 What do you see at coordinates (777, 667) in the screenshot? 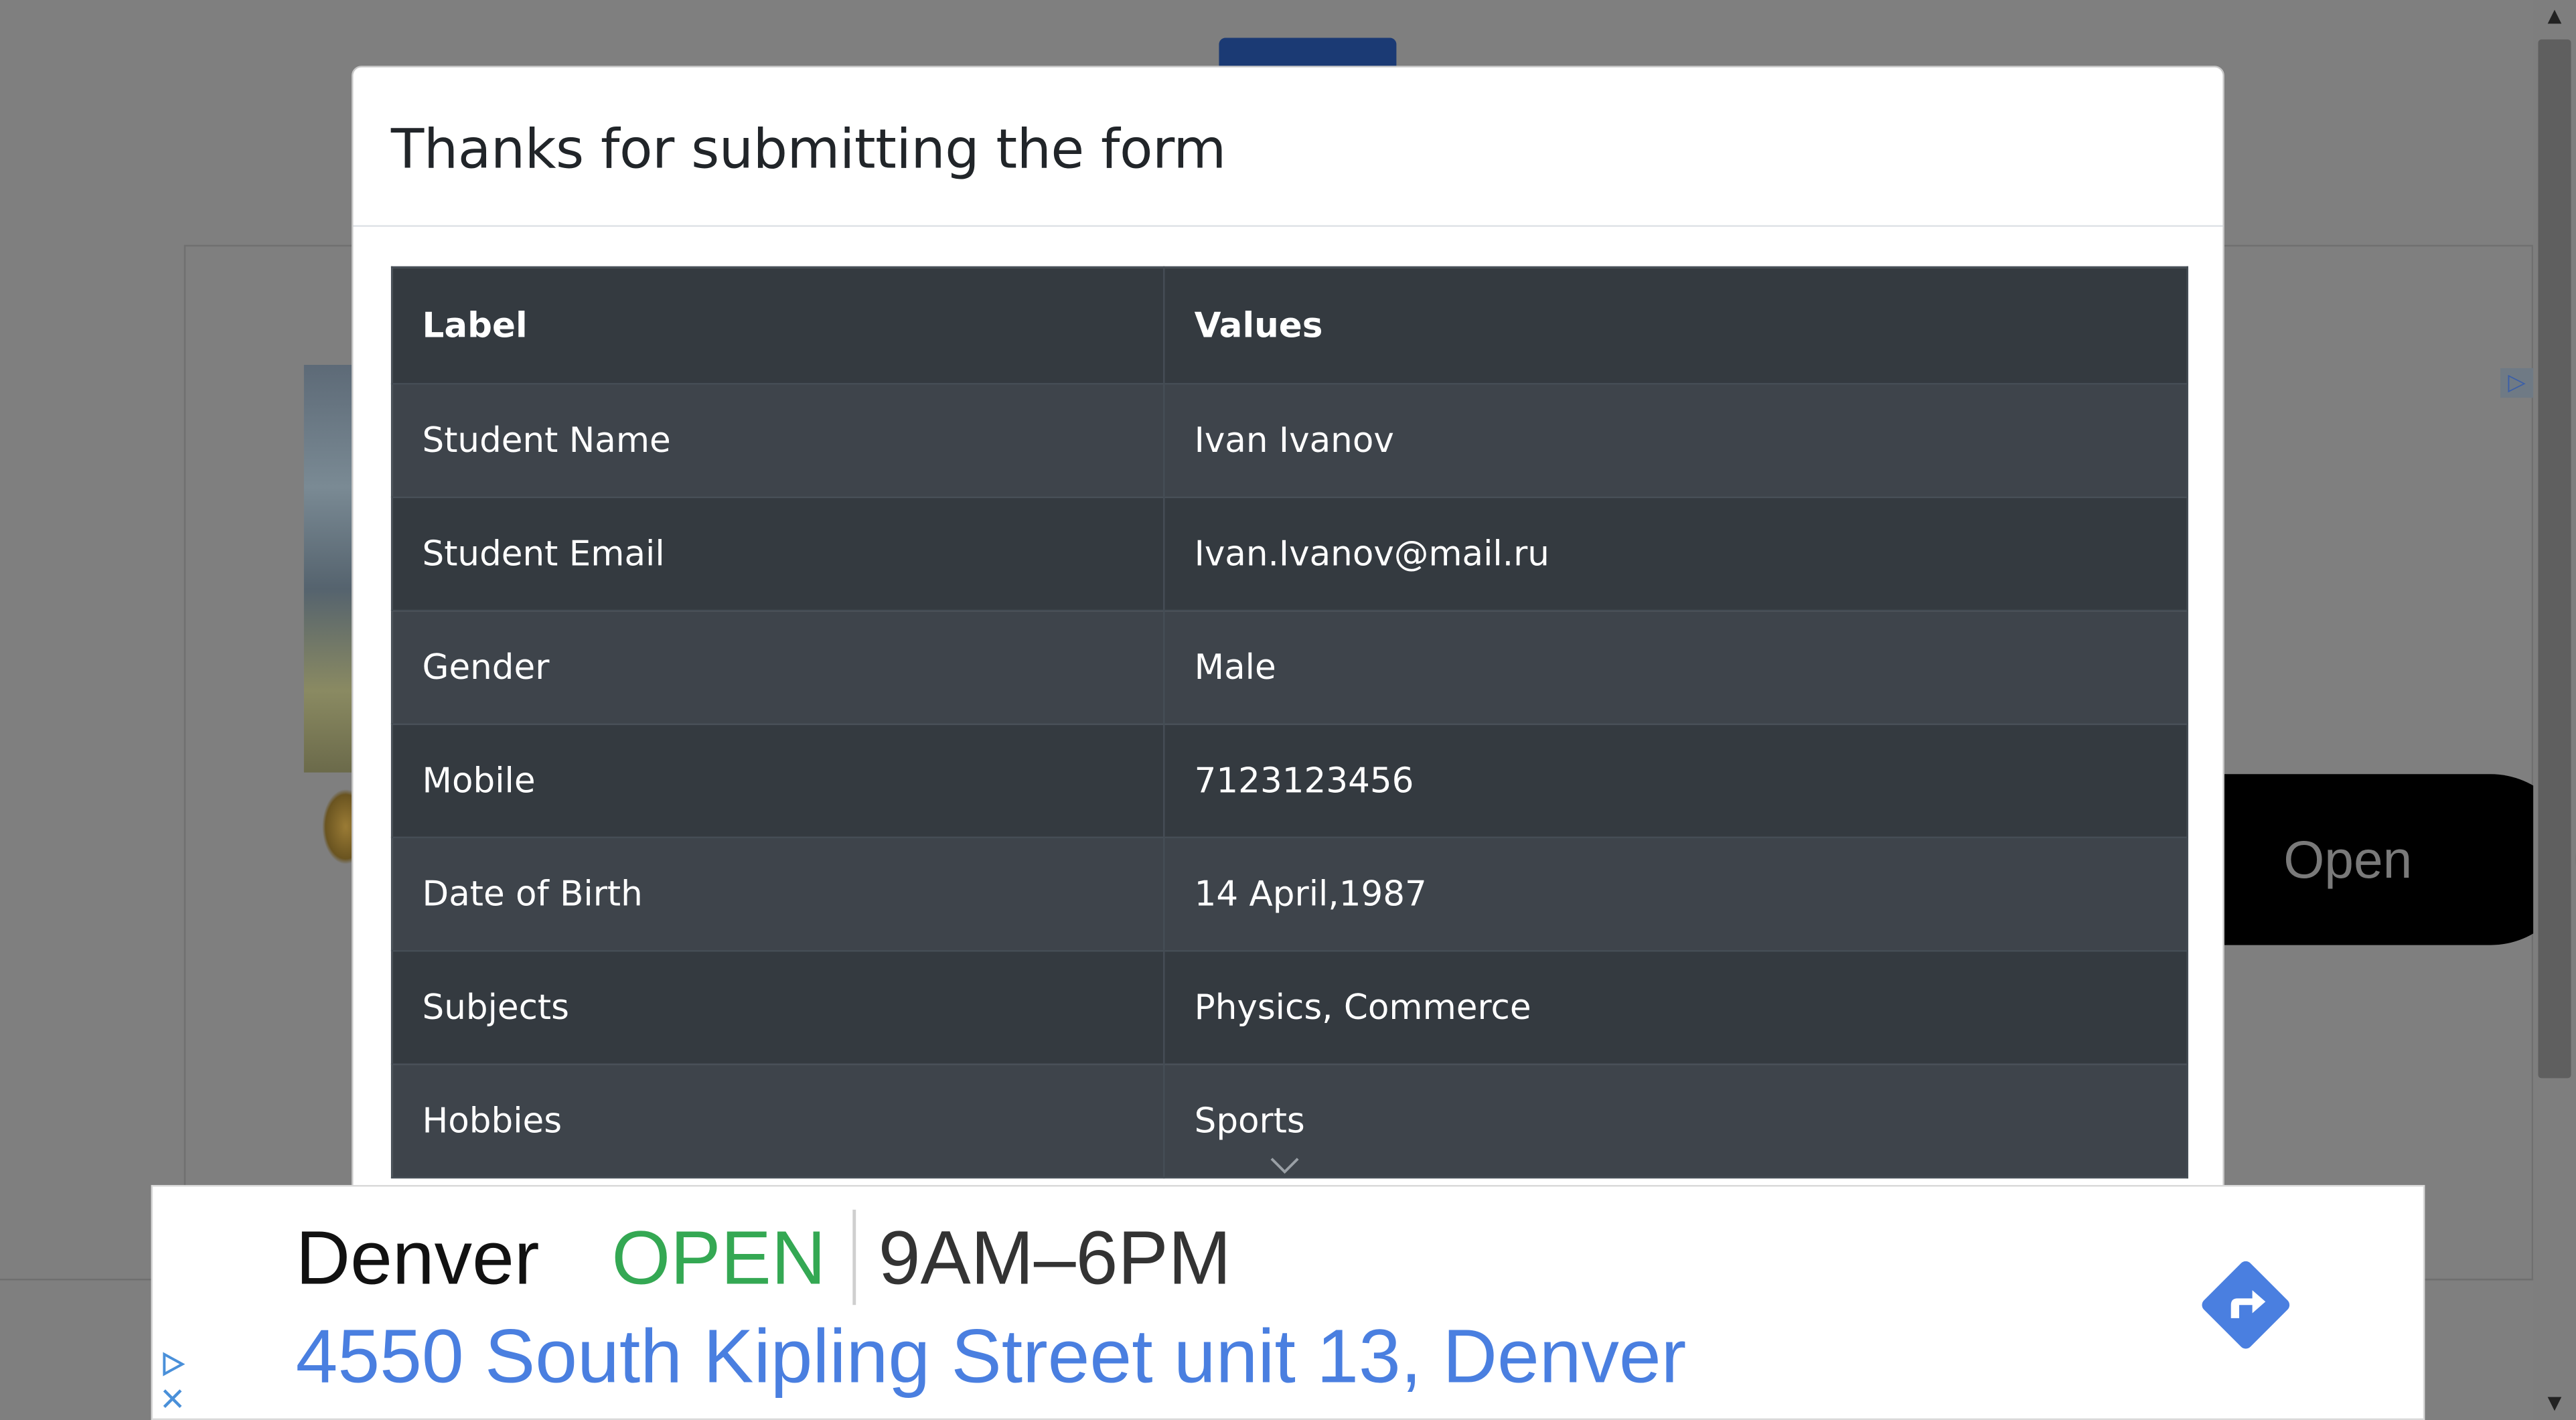
I see `row-label: Gender` at bounding box center [777, 667].